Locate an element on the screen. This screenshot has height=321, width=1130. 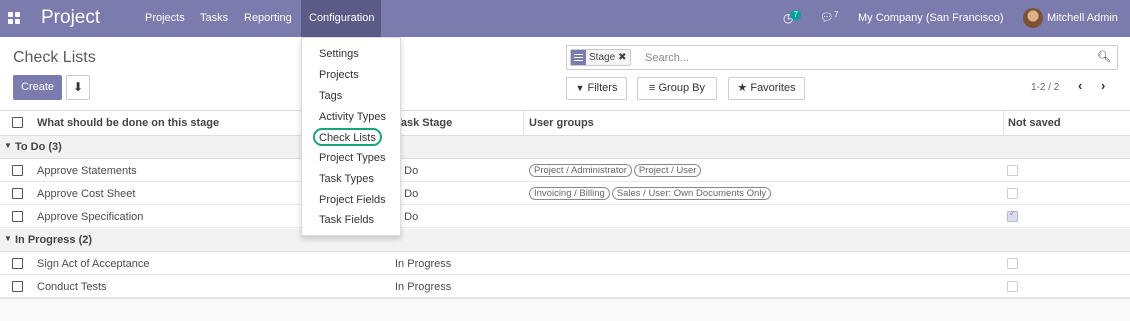
download-icon: ⬇ is located at coordinates (78, 87).